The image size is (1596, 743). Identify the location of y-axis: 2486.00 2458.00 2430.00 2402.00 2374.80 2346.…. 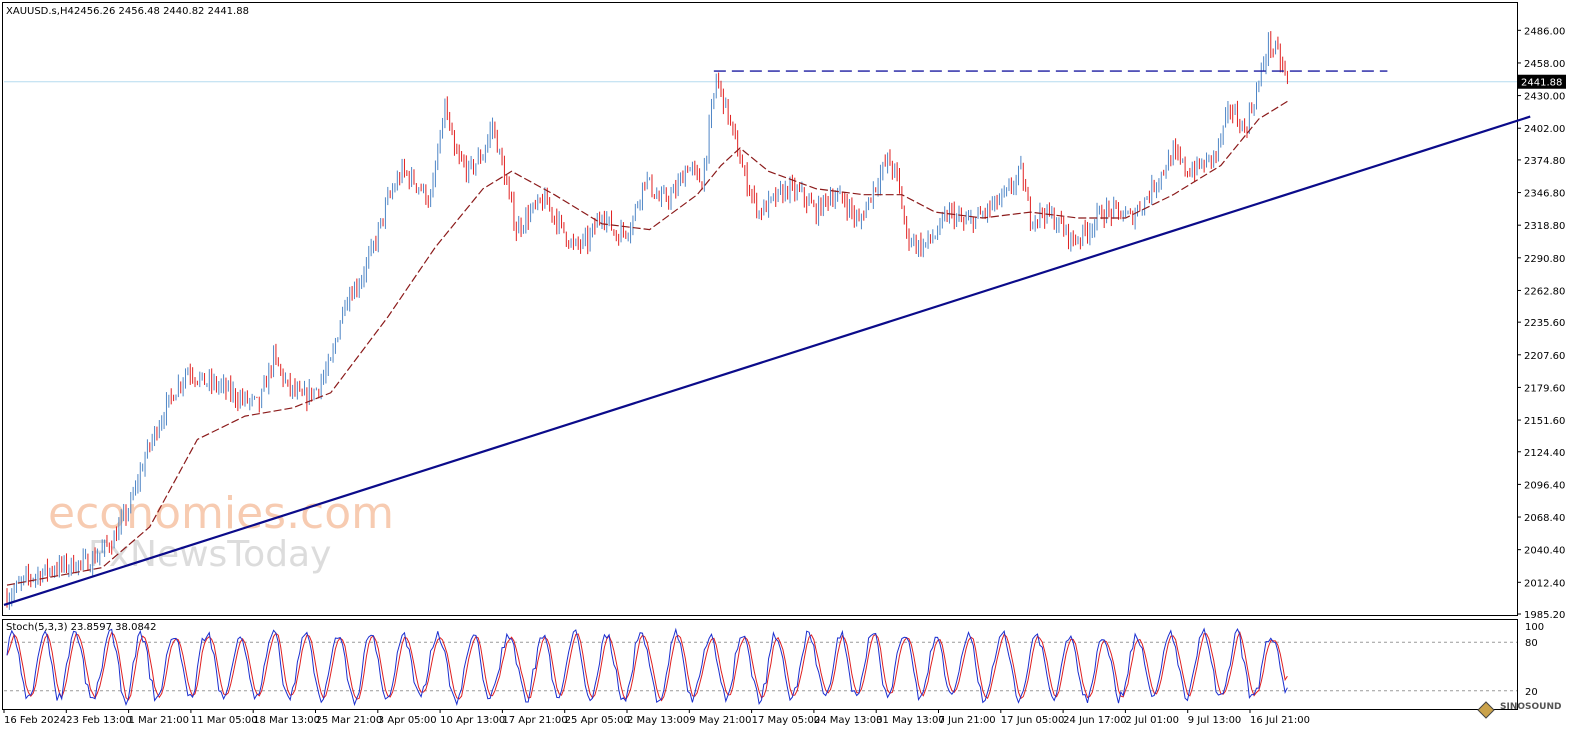
(1541, 323).